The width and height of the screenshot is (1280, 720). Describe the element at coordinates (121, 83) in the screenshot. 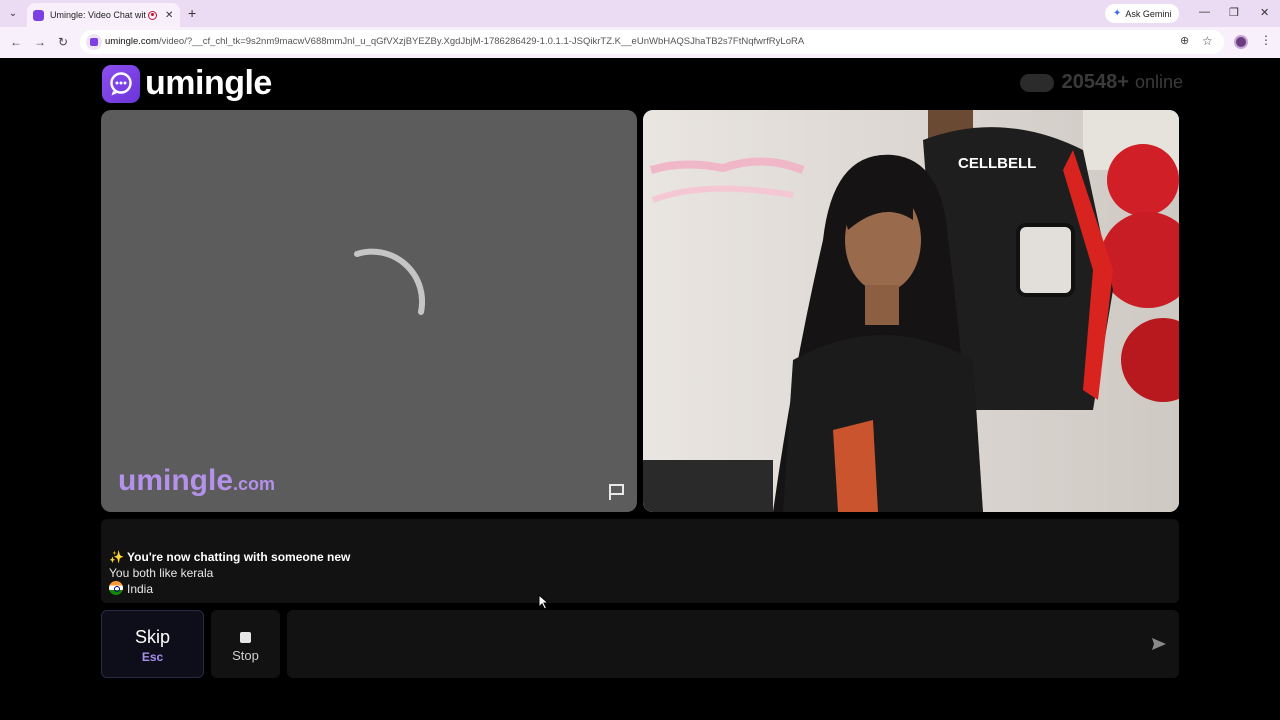

I see `chat-bubble-logo-icon` at that location.